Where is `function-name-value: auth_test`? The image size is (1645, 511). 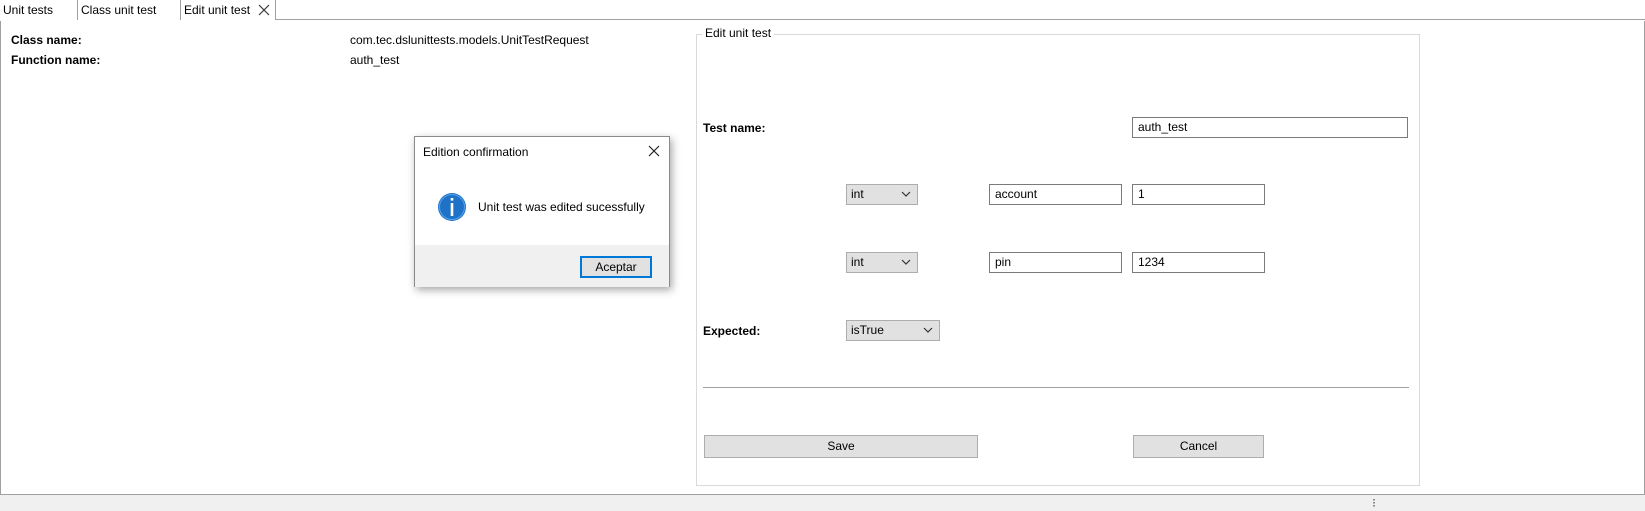
function-name-value: auth_test is located at coordinates (375, 60).